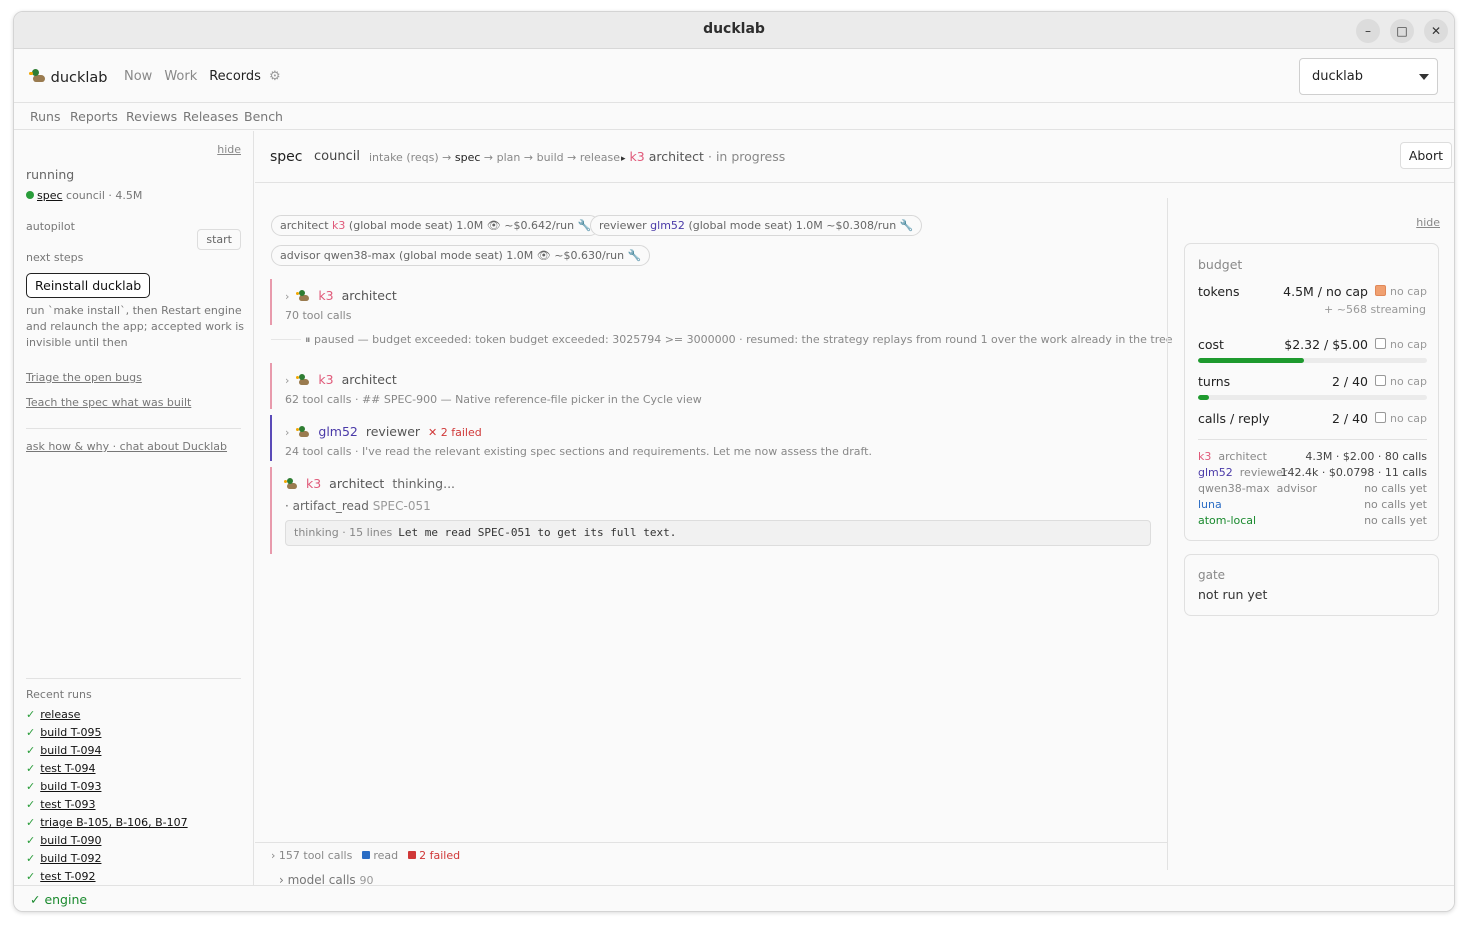 The height and width of the screenshot is (929, 1468). I want to click on teach-spec-link: Teach the spec what was built, so click(108, 402).